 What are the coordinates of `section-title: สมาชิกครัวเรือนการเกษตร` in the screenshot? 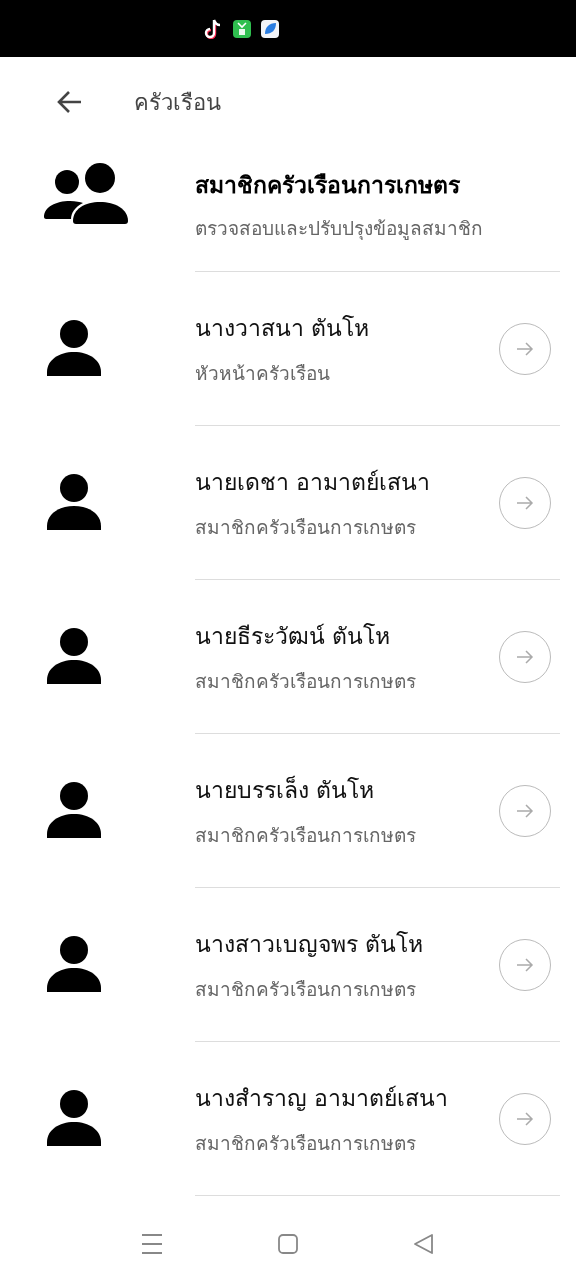 It's located at (328, 185).